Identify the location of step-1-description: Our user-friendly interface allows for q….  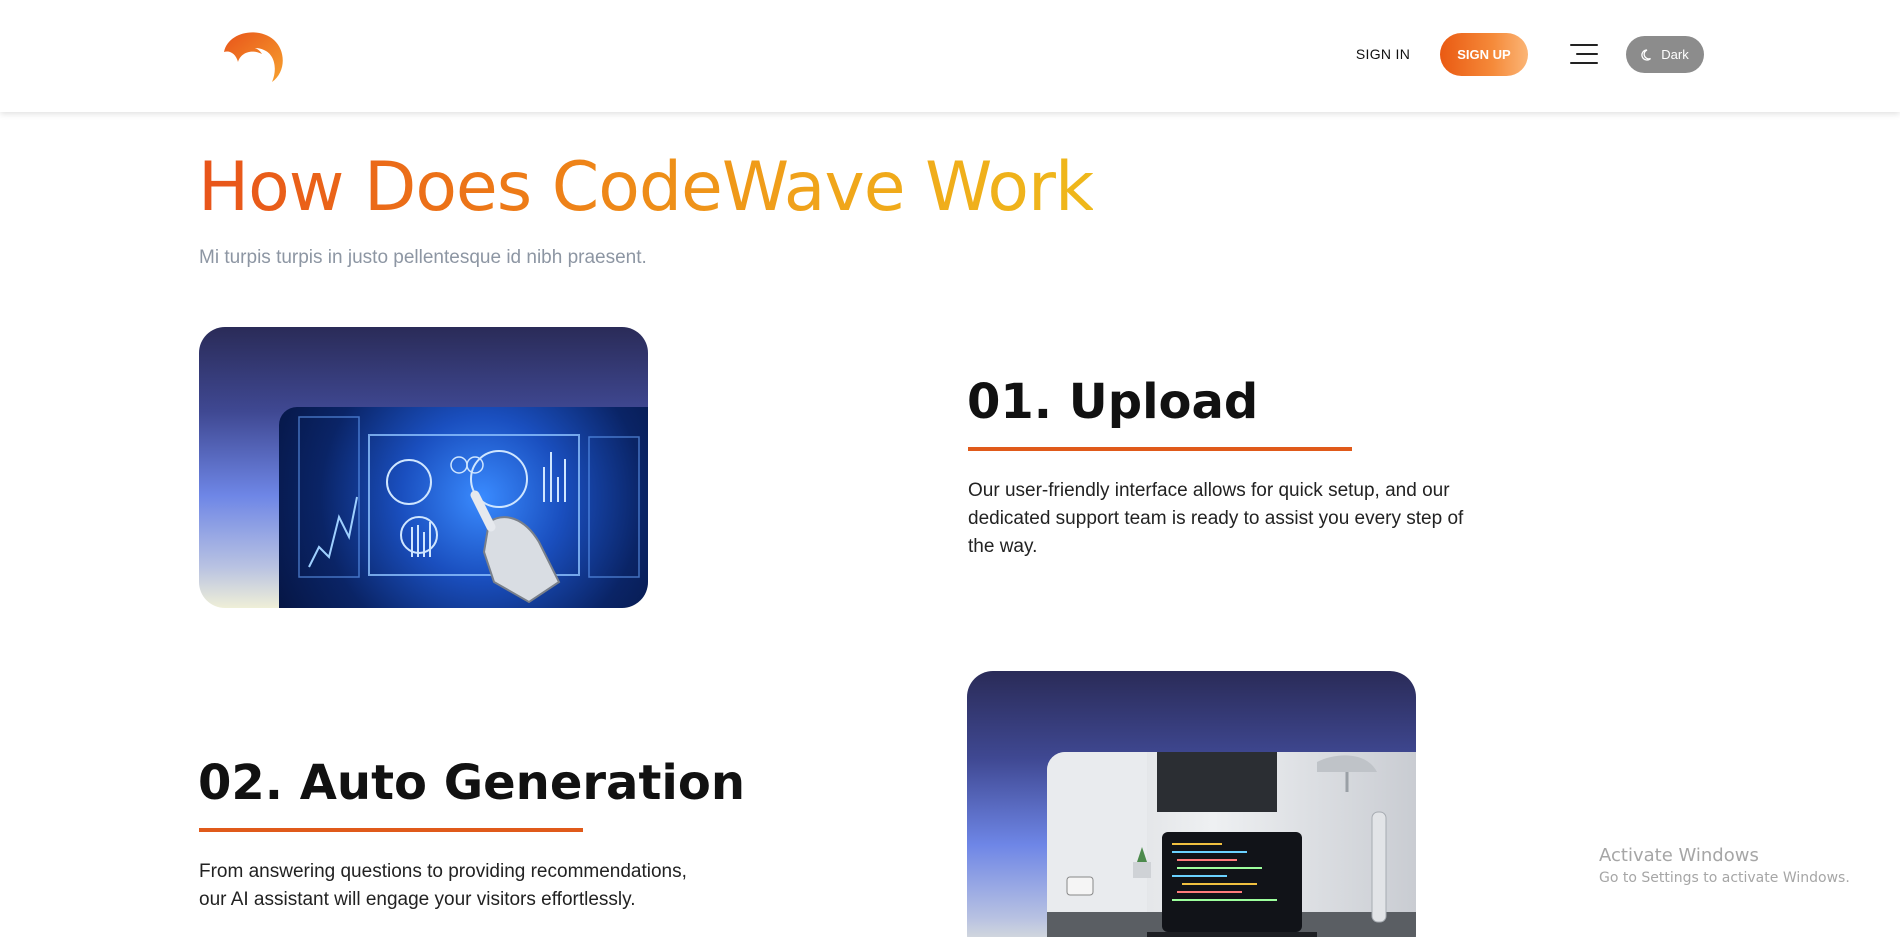
(1216, 518).